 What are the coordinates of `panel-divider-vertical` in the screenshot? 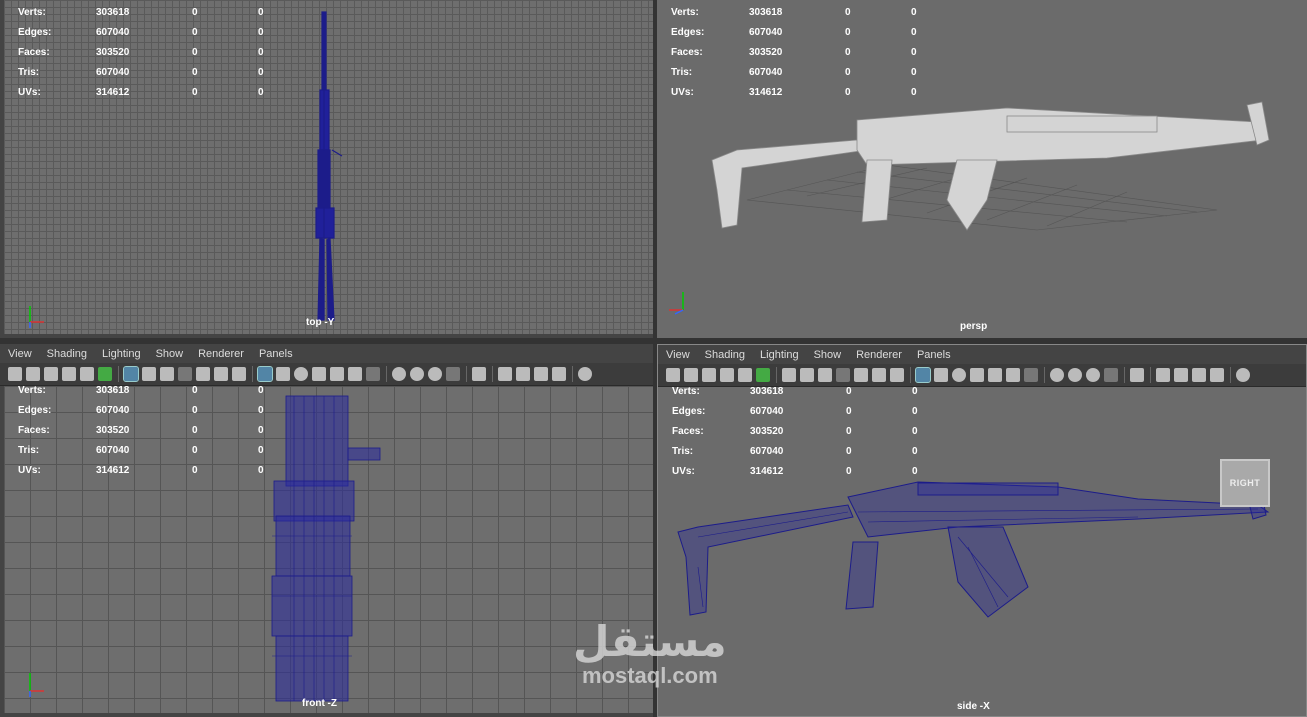 It's located at (655, 358).